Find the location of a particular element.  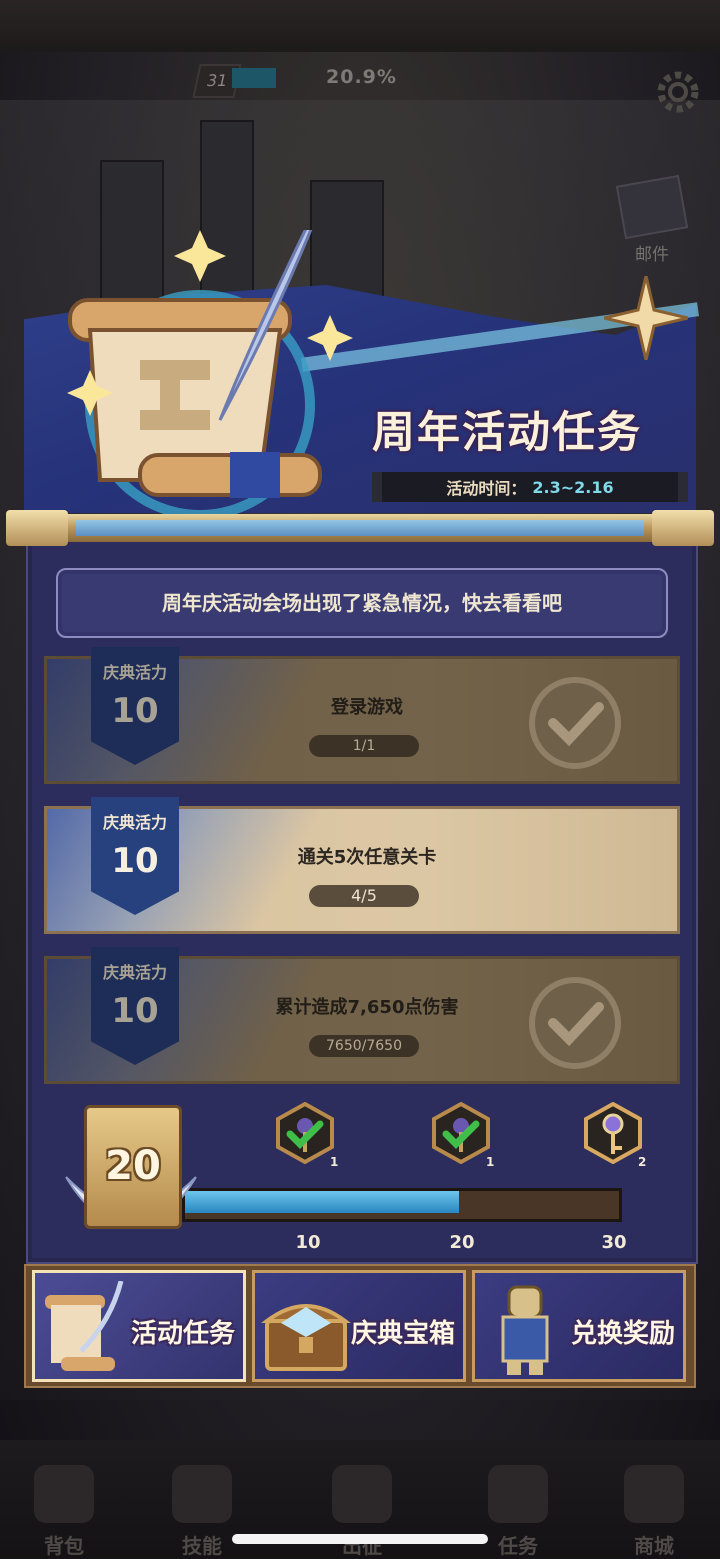

nav-quest: 任务 is located at coordinates (518, 1544).